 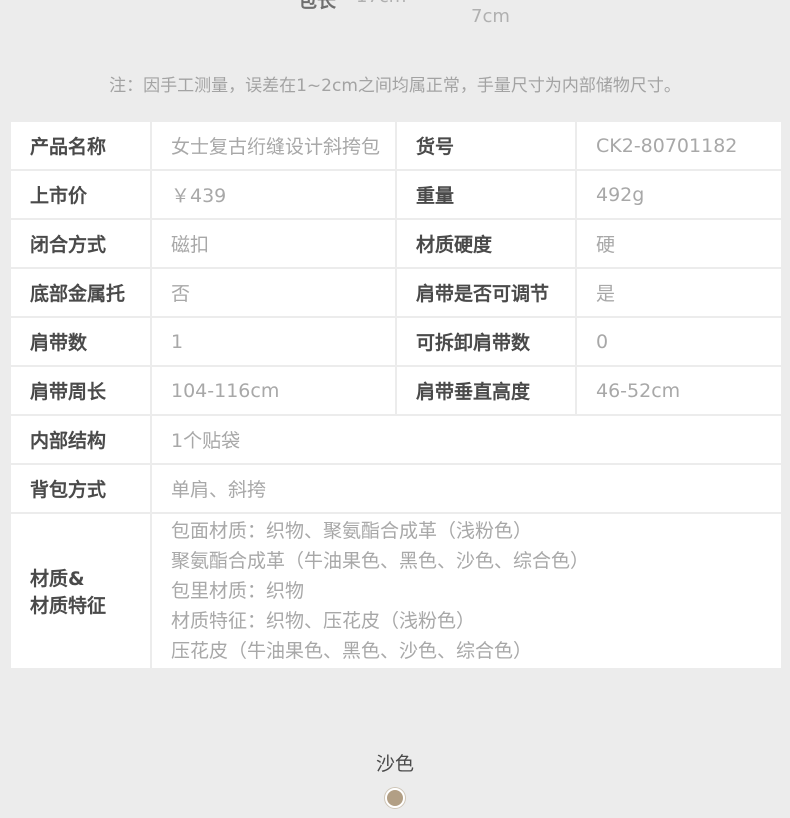 I want to click on spec-row: 肩带周长 104-116cm 肩带垂直高度 46-52cm, so click(x=396, y=390).